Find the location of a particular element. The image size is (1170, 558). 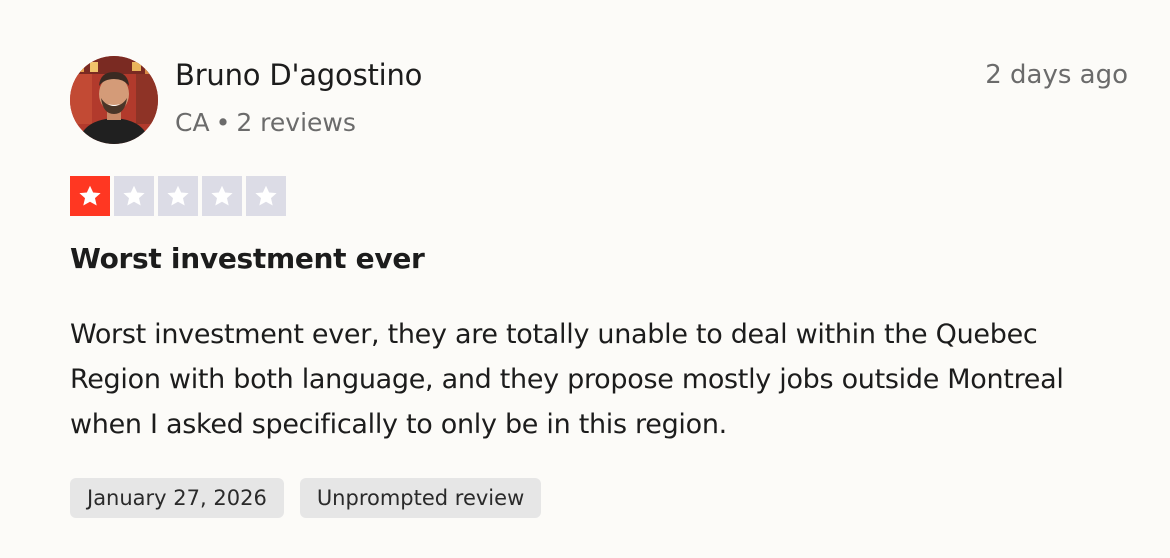

review-title: Worst investment ever is located at coordinates (247, 258).